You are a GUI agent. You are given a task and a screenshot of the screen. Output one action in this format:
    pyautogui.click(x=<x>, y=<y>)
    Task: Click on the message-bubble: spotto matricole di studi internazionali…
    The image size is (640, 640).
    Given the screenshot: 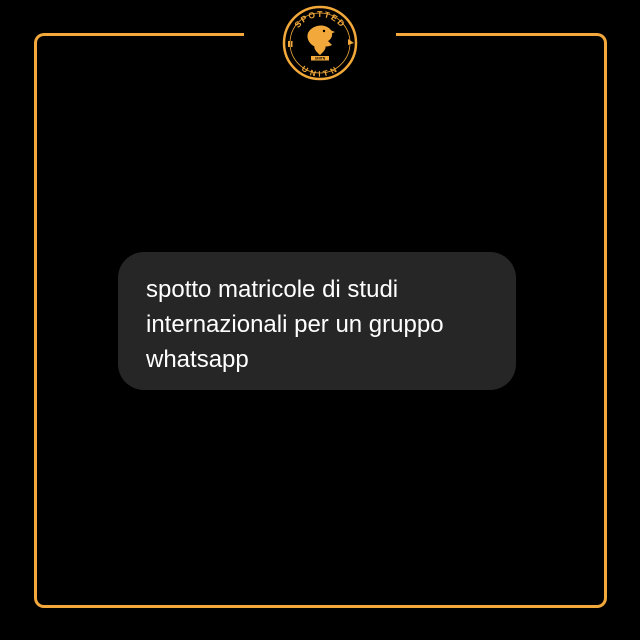 What is the action you would take?
    pyautogui.click(x=317, y=321)
    